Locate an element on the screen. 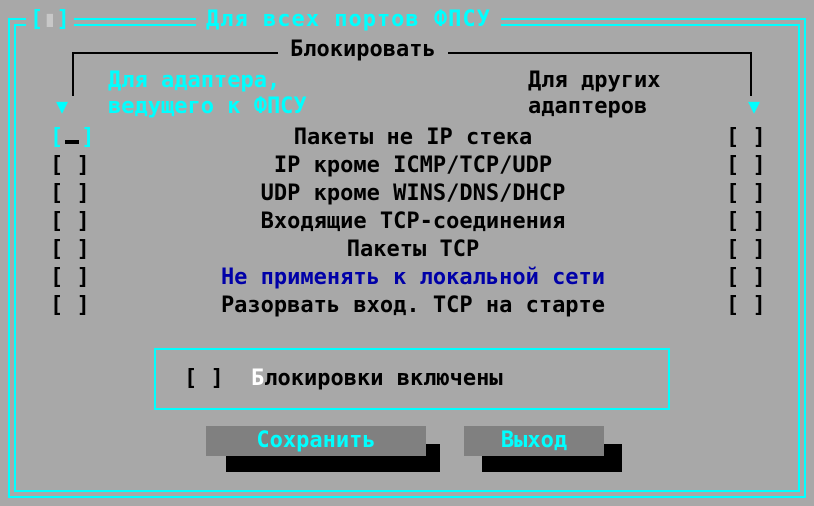 Image resolution: width=814 pixels, height=506 pixels. option-label: Не применять к локальной сети is located at coordinates (413, 277).